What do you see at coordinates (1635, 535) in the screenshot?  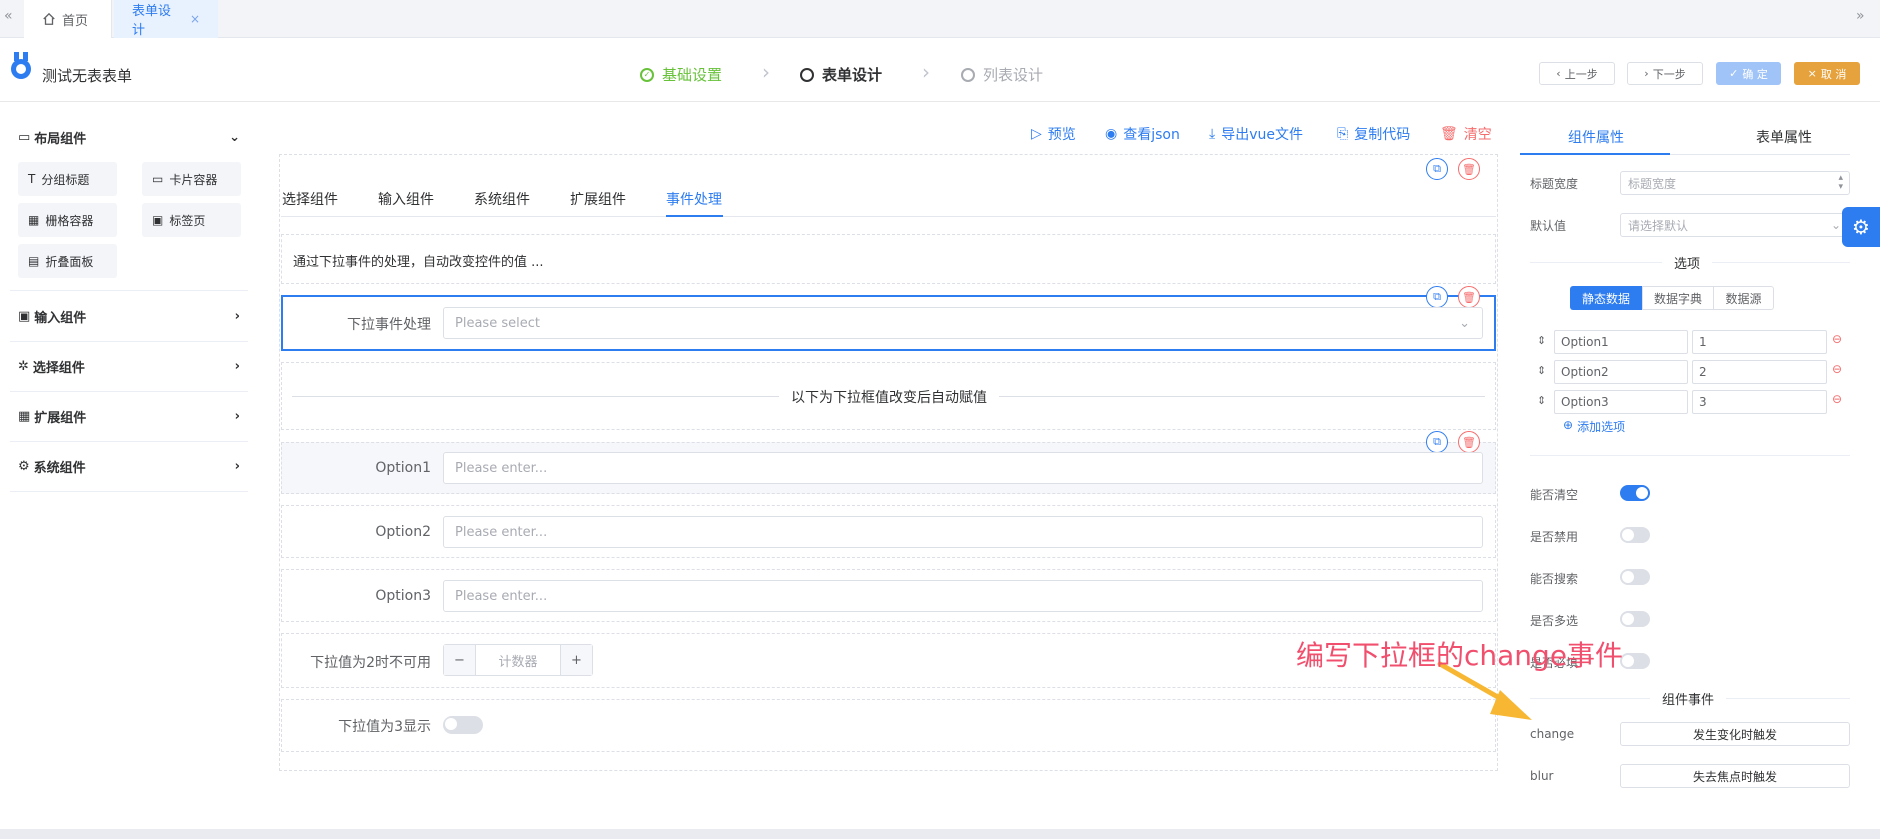 I see `disabled-switch` at bounding box center [1635, 535].